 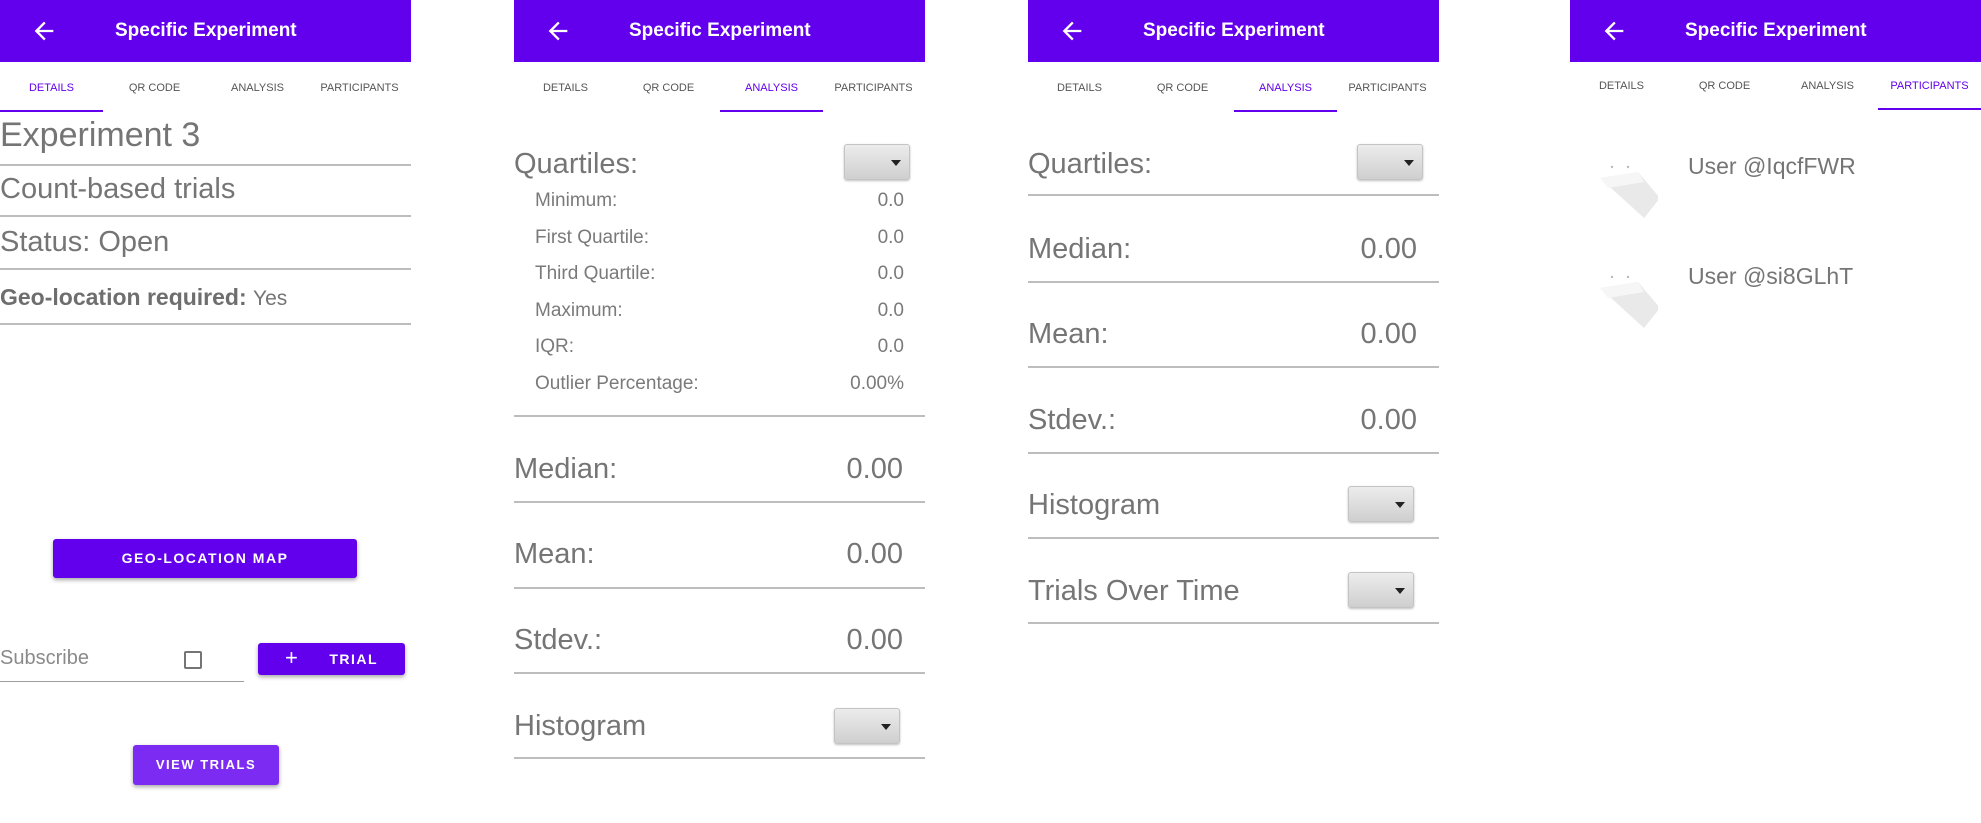 I want to click on plus-icon: +, so click(x=292, y=657).